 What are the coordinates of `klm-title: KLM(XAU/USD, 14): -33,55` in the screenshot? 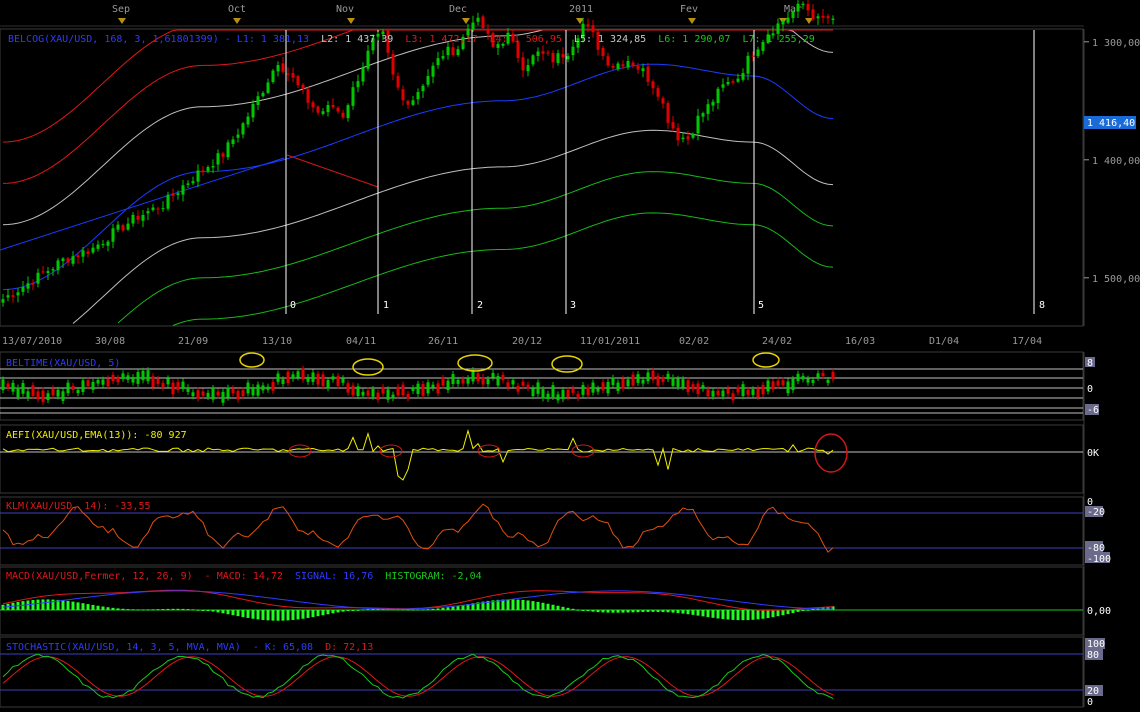 It's located at (78, 506).